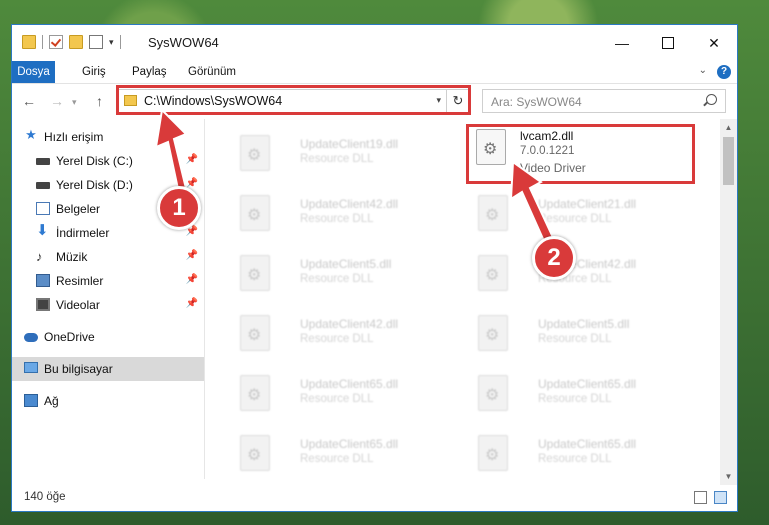 The width and height of the screenshot is (769, 525). Describe the element at coordinates (179, 208) in the screenshot. I see `step-1-badge: 1` at that location.